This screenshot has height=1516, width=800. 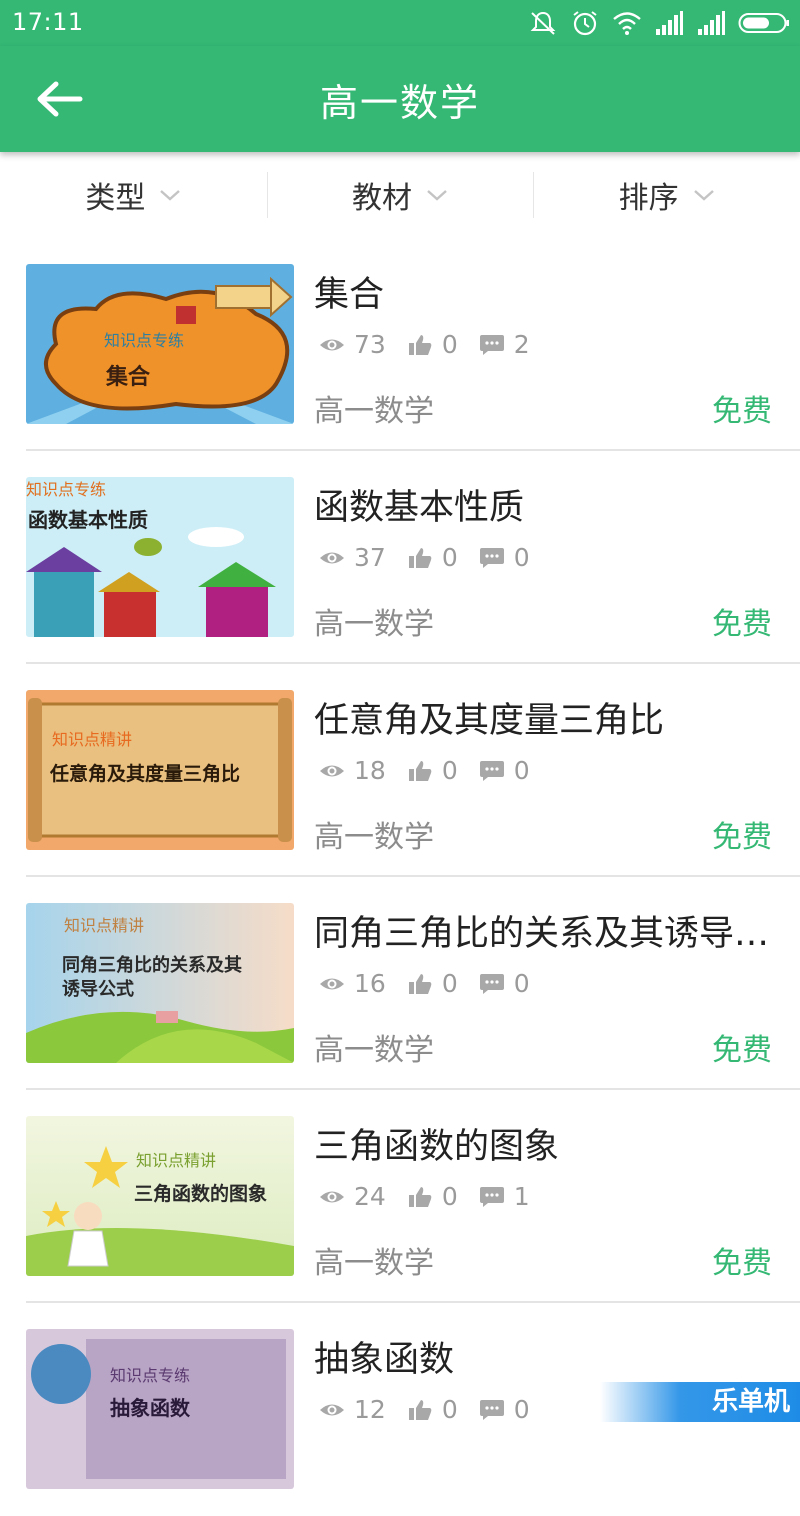 I want to click on comments-count: 1, so click(x=522, y=1196).